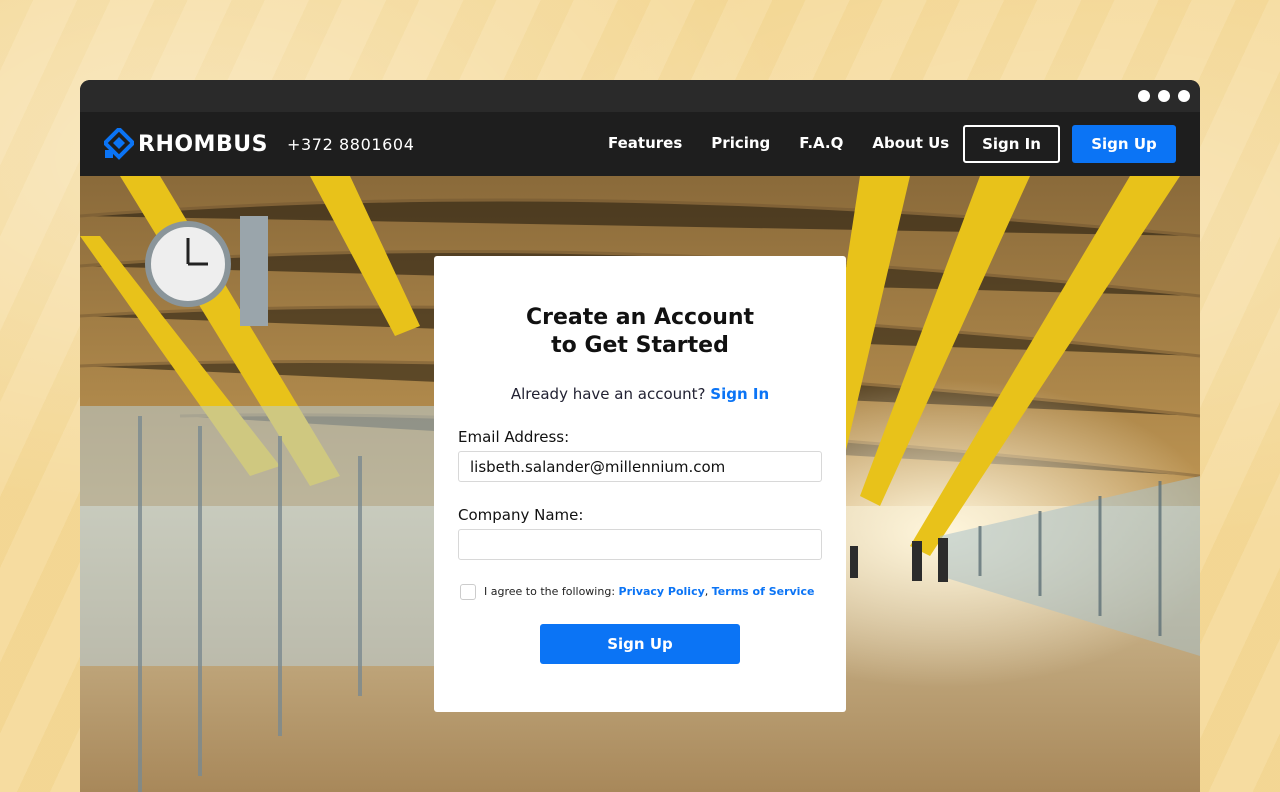 This screenshot has width=1280, height=792. I want to click on nav-sign-in-button: Sign In, so click(1011, 144).